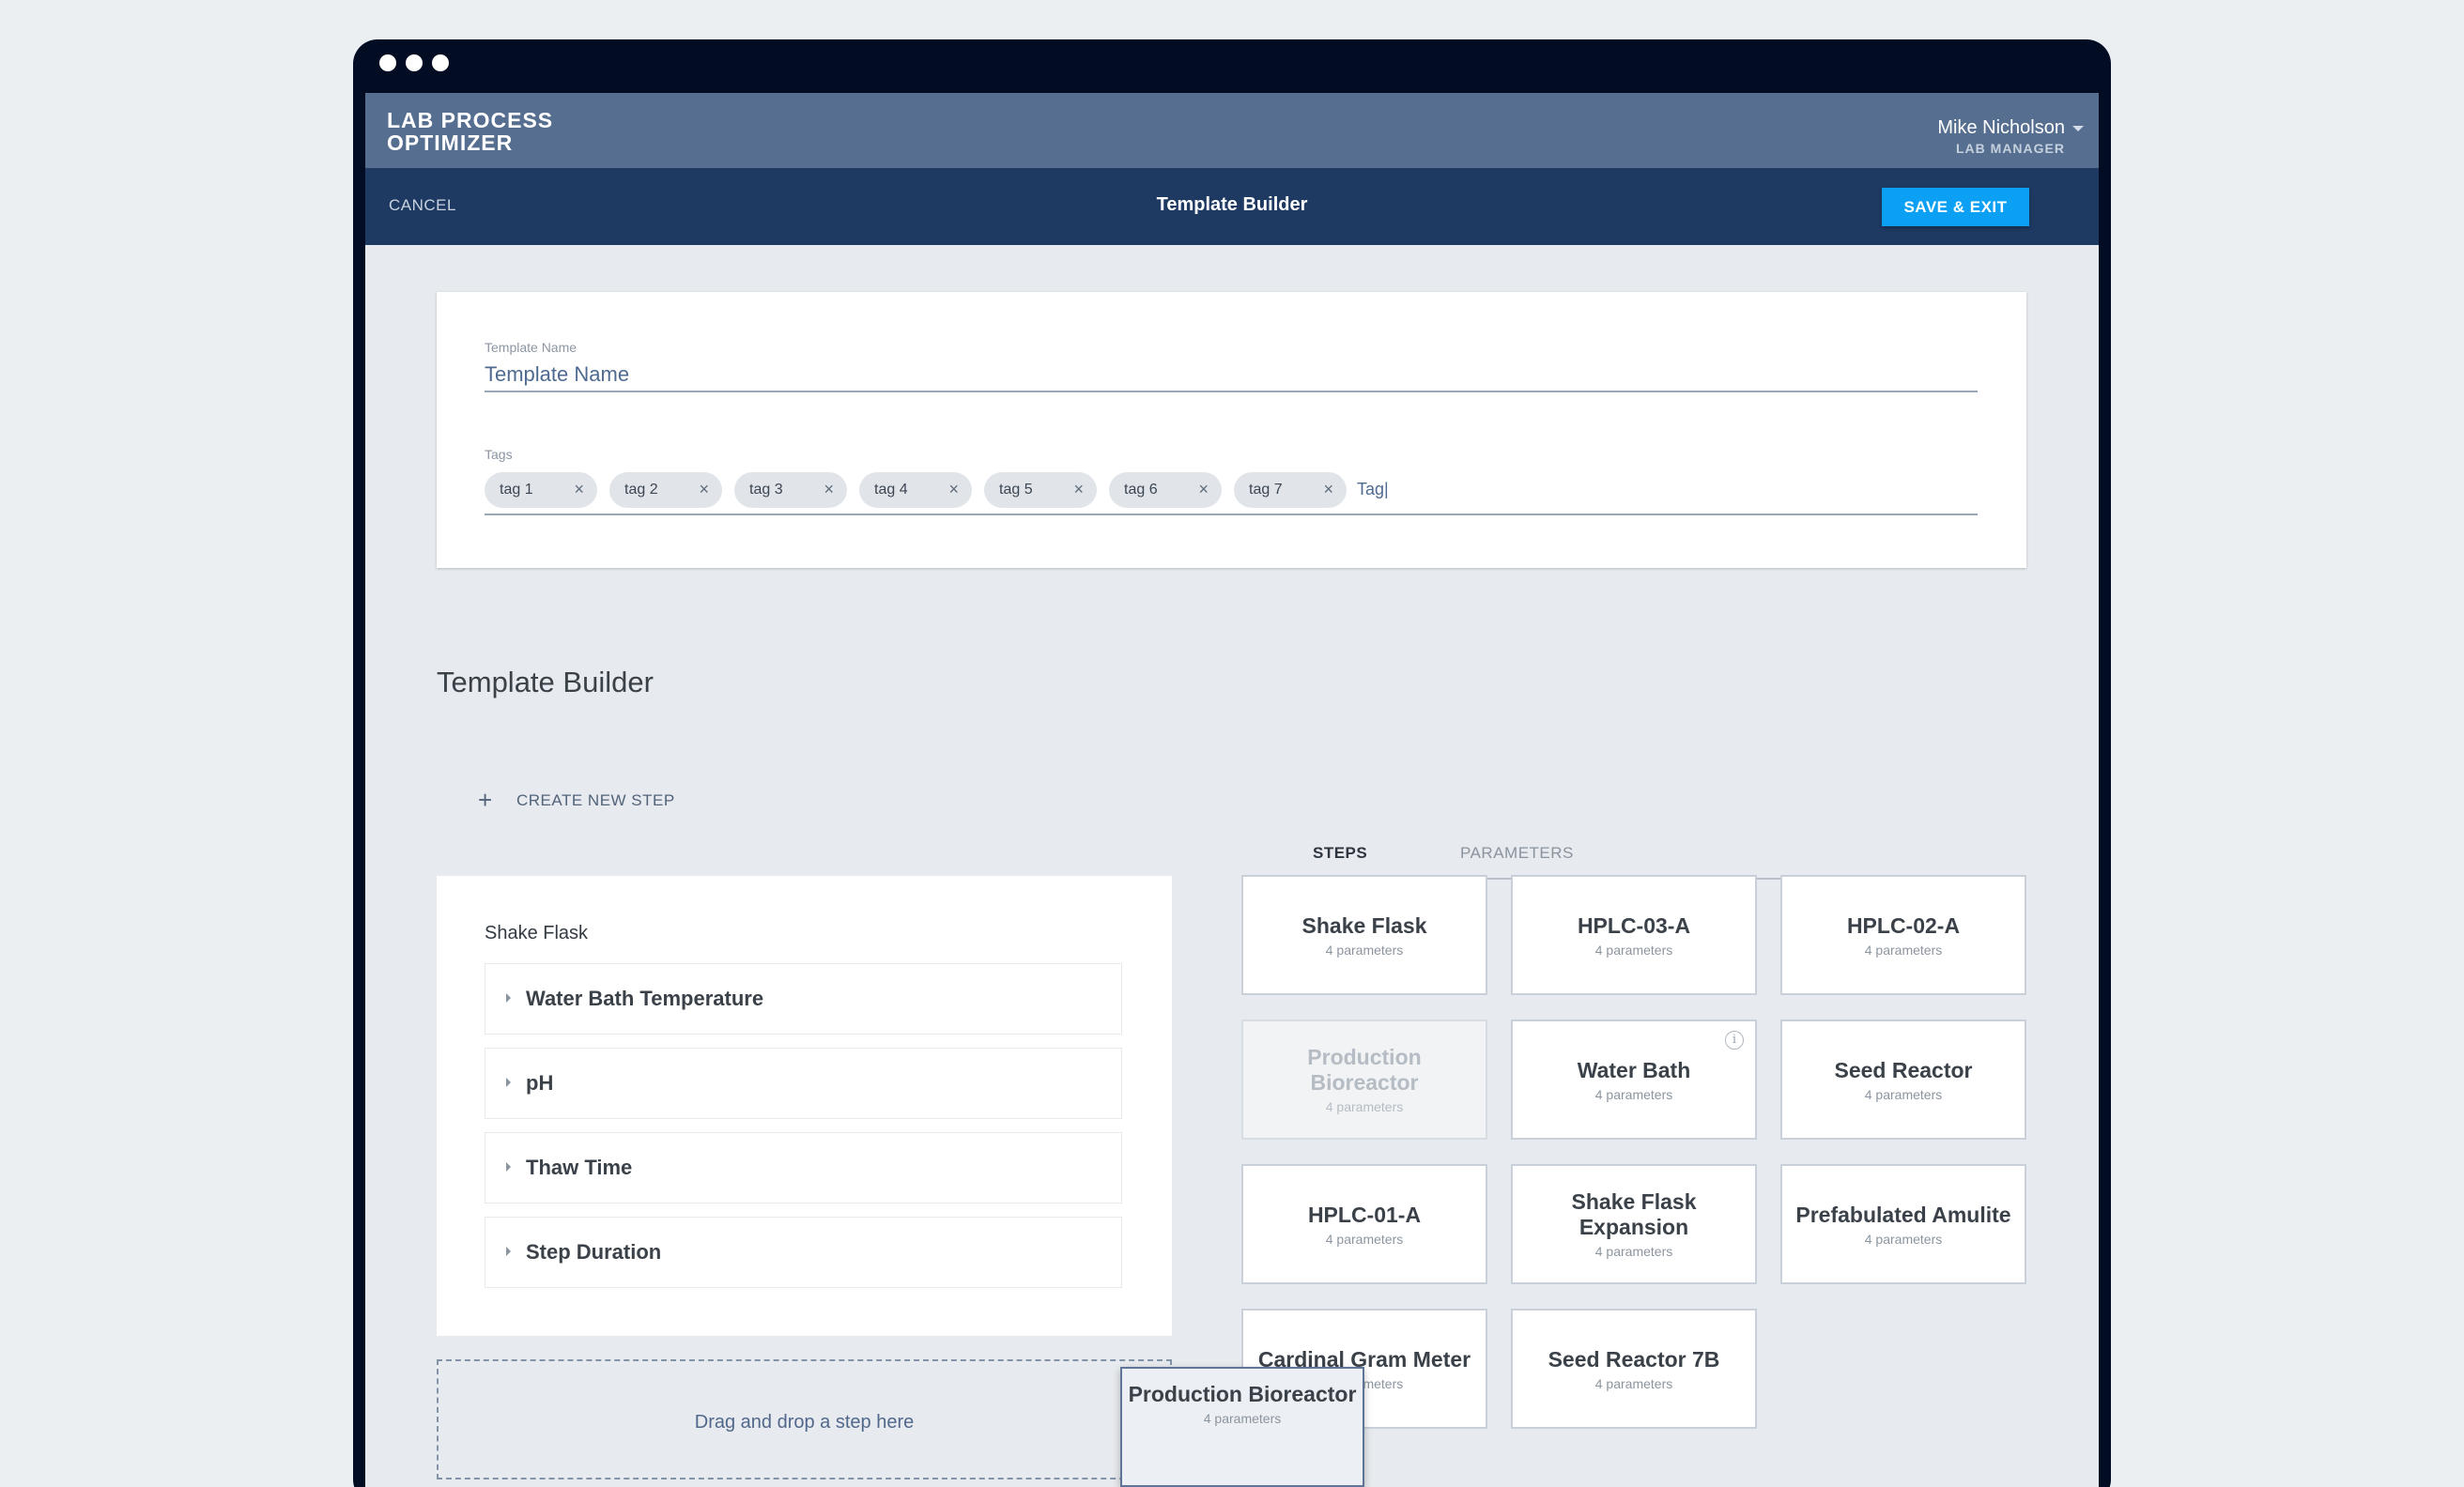 Image resolution: width=2464 pixels, height=1487 pixels. I want to click on toolbar: CANCEL Template Builder SAVE & EXIT, so click(1232, 207).